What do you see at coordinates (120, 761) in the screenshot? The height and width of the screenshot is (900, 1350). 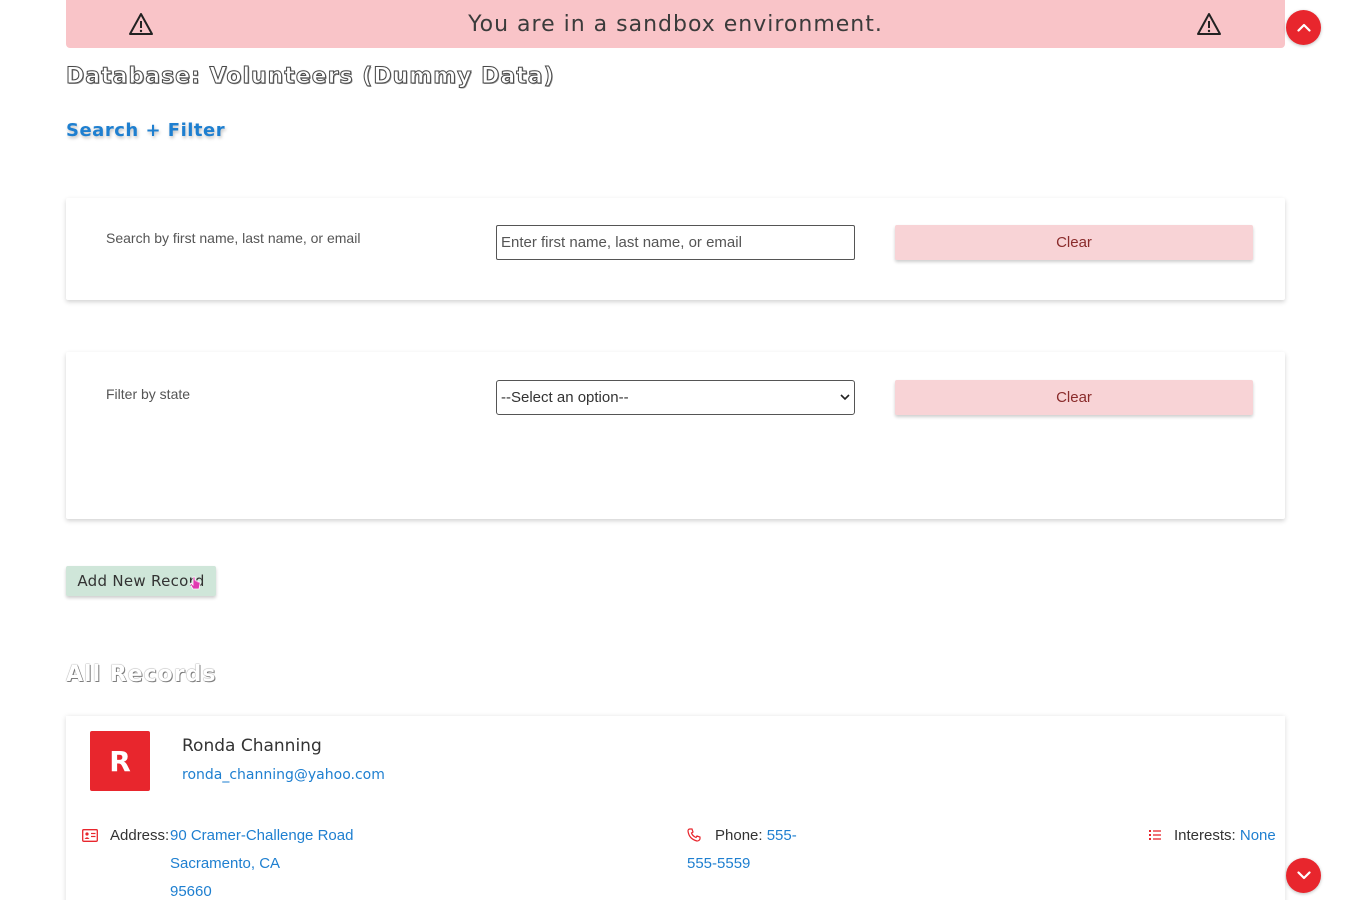 I see `avatar: R` at bounding box center [120, 761].